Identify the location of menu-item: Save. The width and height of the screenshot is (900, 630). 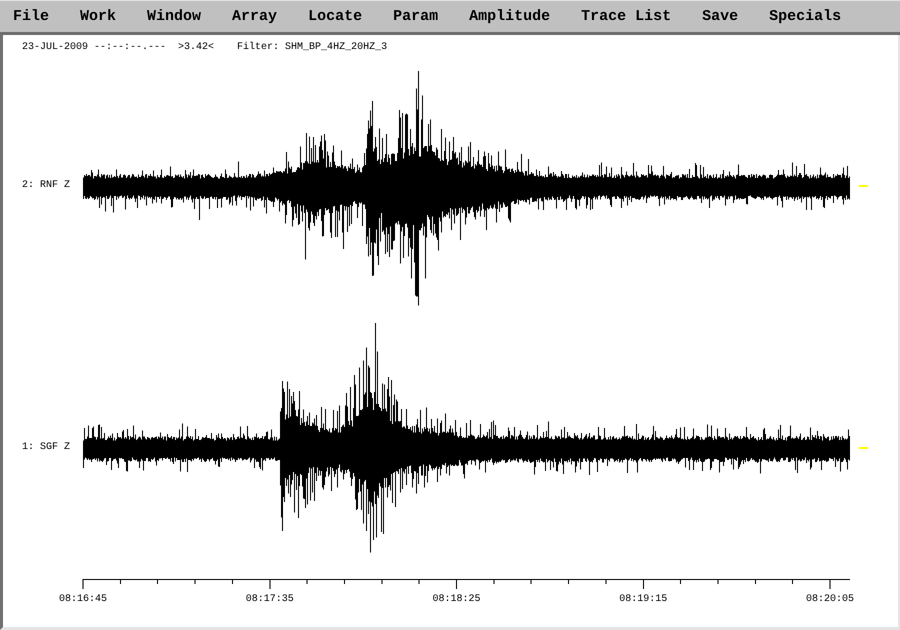
(720, 16).